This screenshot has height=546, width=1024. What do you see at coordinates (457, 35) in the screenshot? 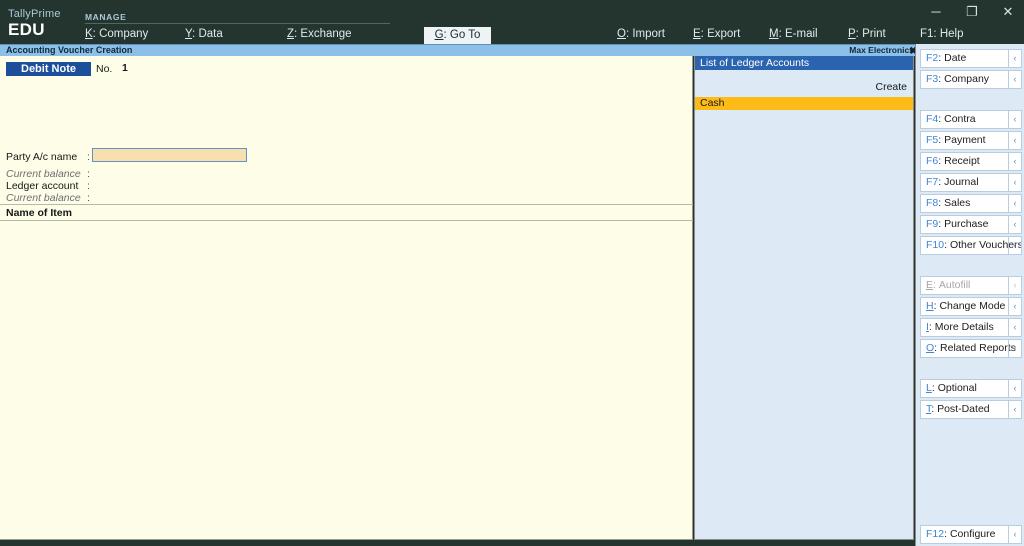
I see `go-to-button: G: Go To` at bounding box center [457, 35].